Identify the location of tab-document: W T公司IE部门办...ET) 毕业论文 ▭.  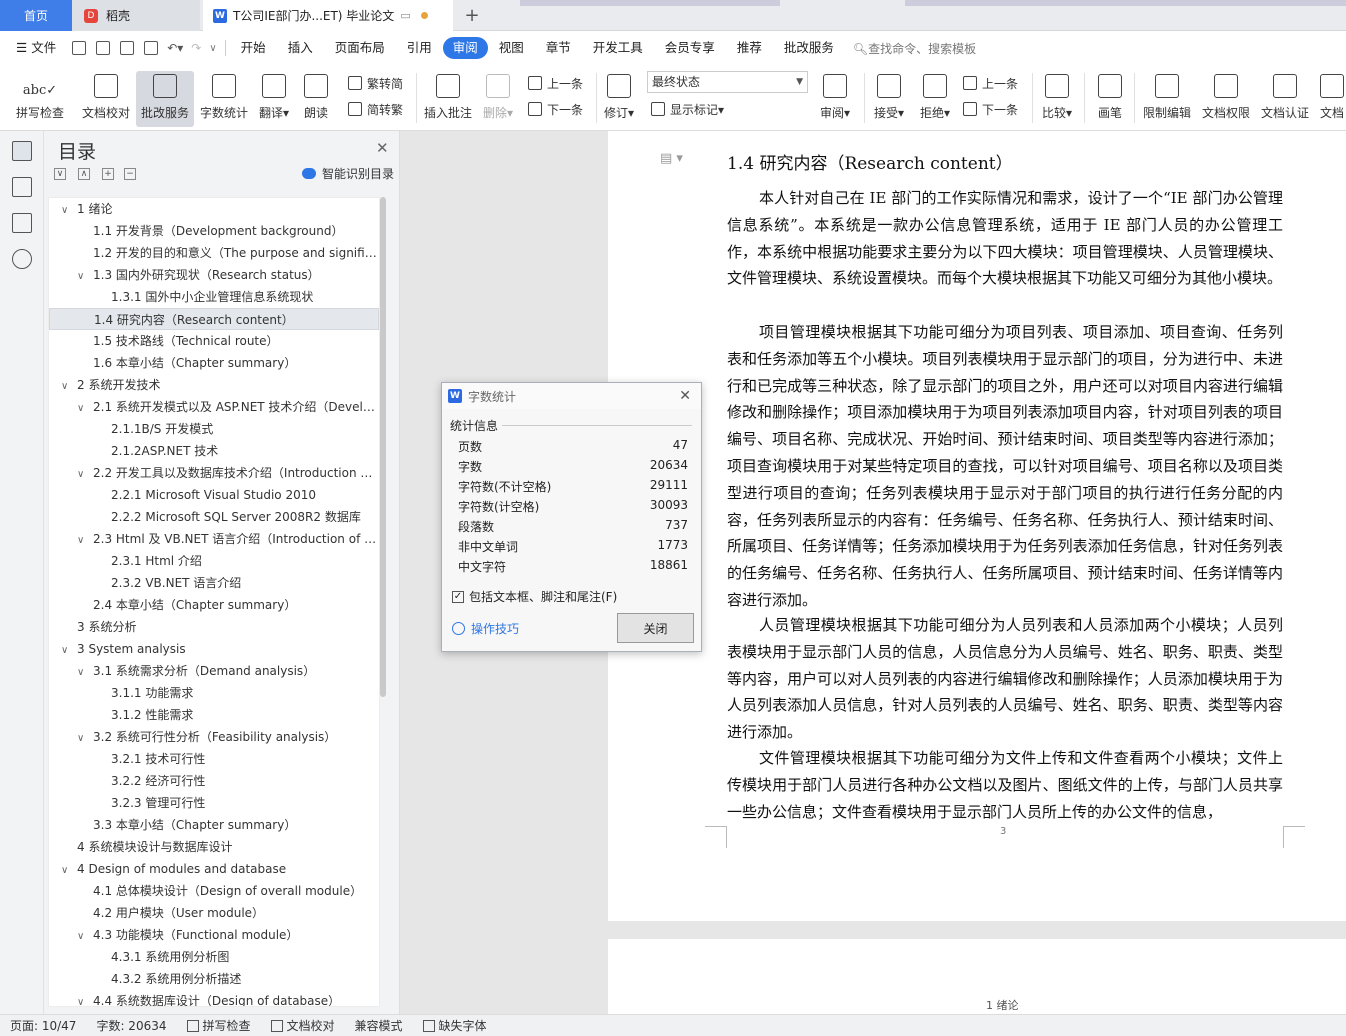
(328, 15).